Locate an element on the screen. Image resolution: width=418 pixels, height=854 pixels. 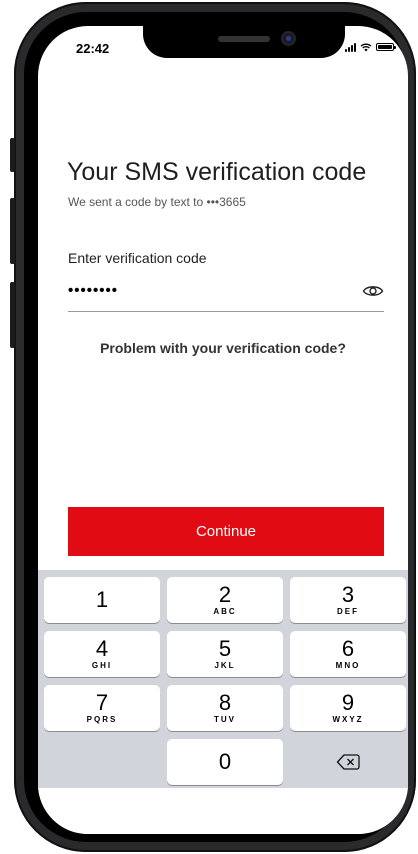
key-digit: 0 is located at coordinates (225, 761).